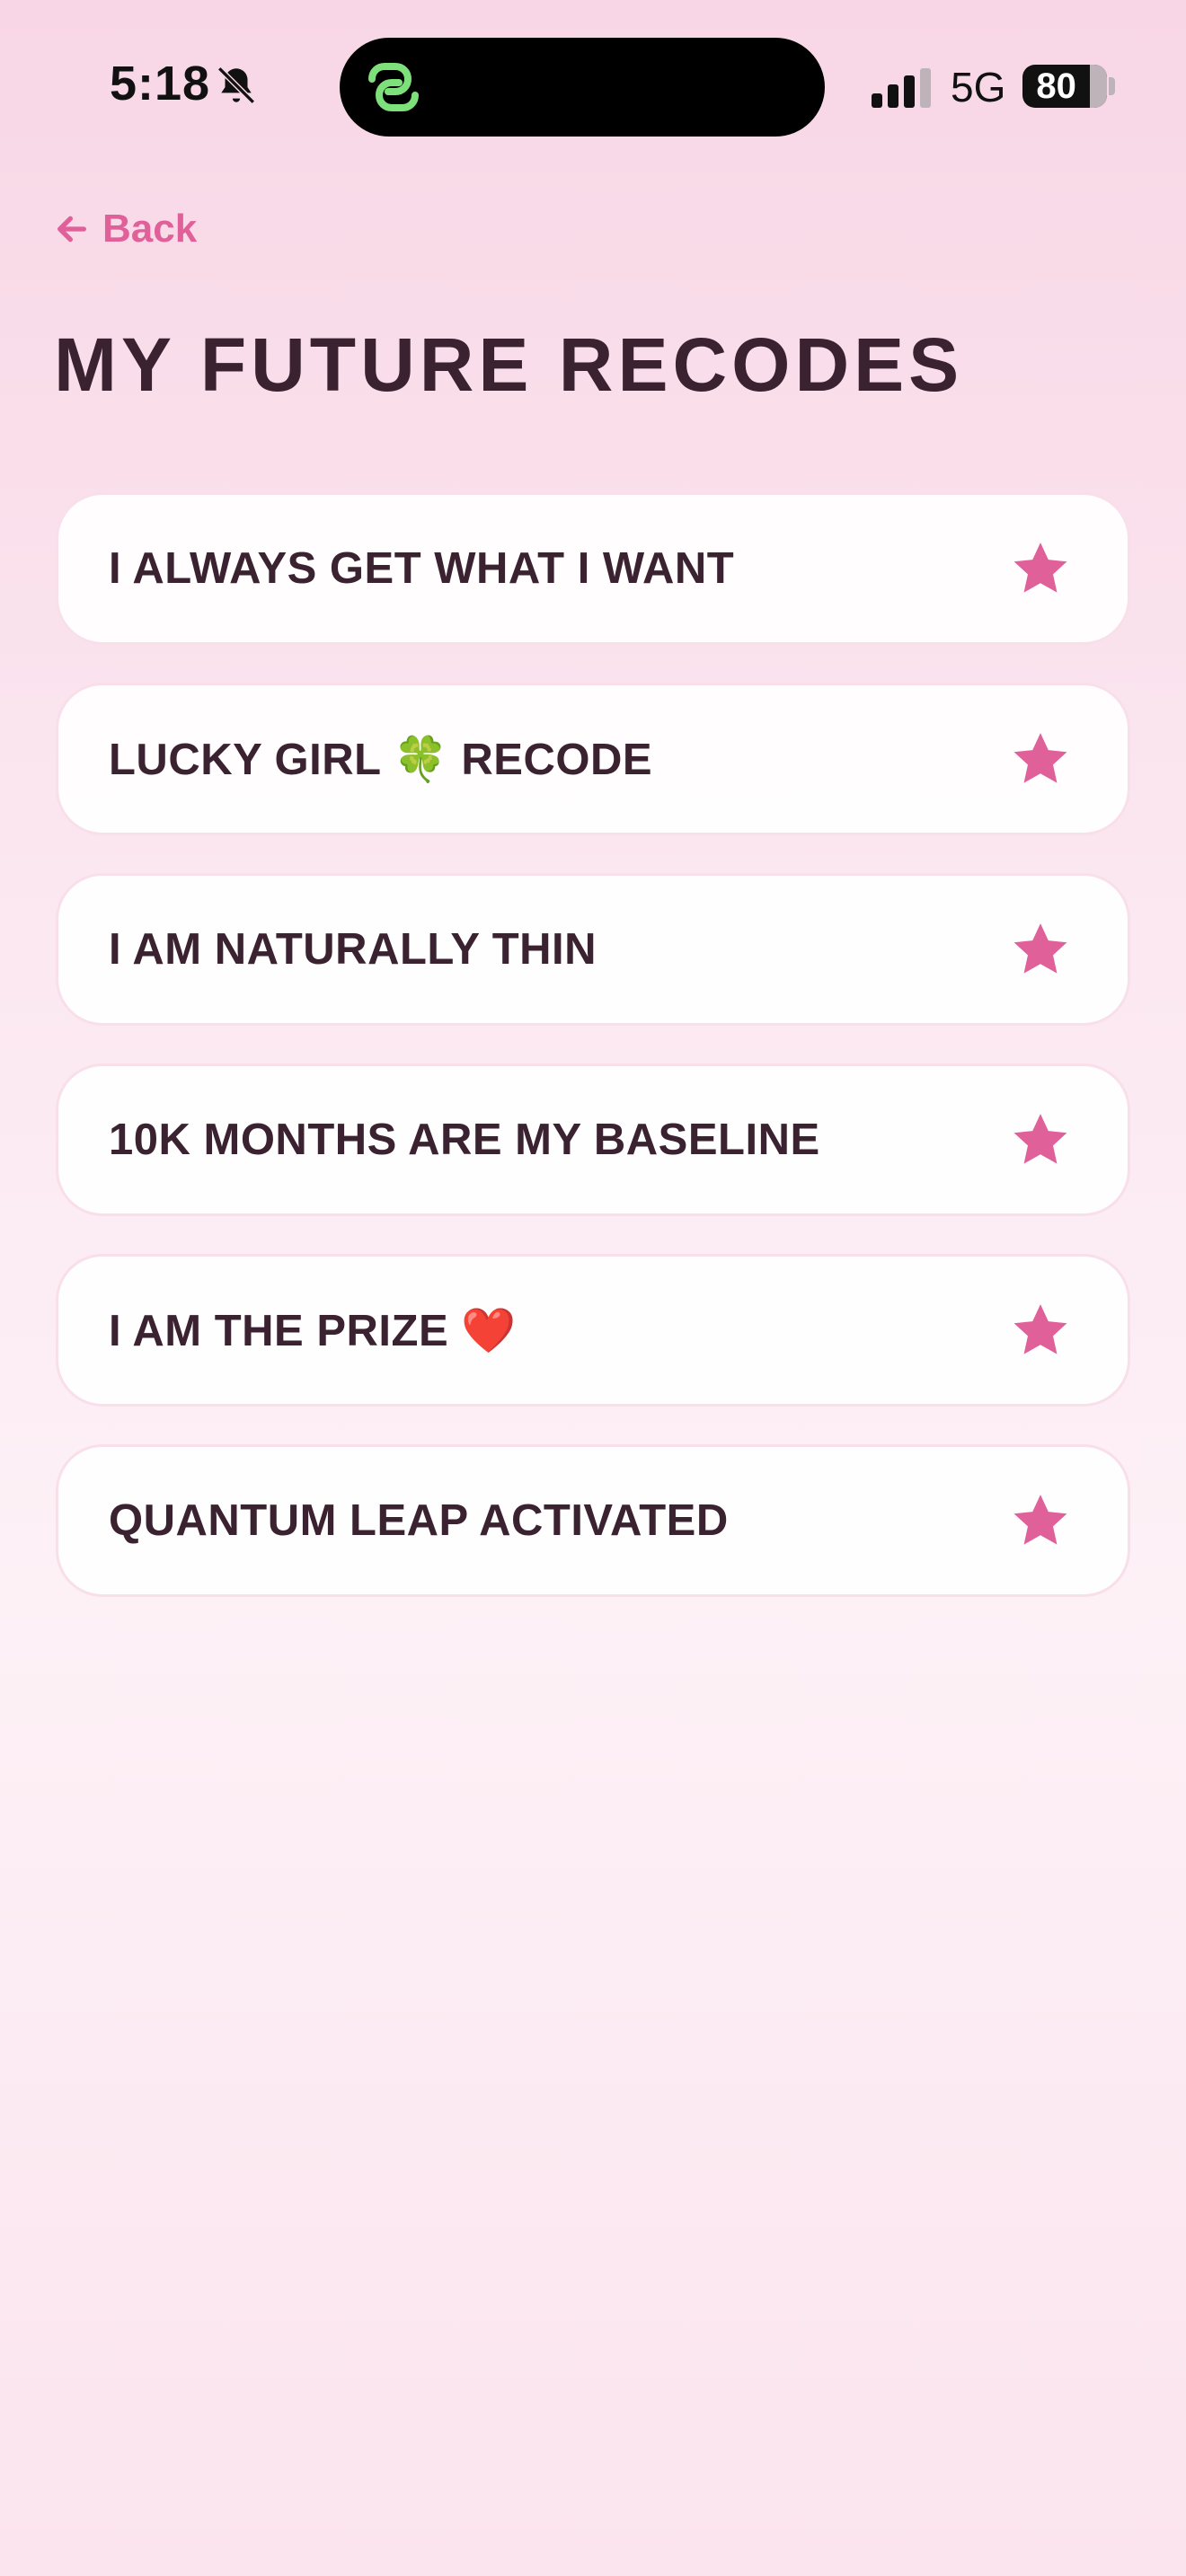 This screenshot has width=1186, height=2576. What do you see at coordinates (381, 759) in the screenshot?
I see `recode-label: LUCKY GIRL 🍀 RECODE` at bounding box center [381, 759].